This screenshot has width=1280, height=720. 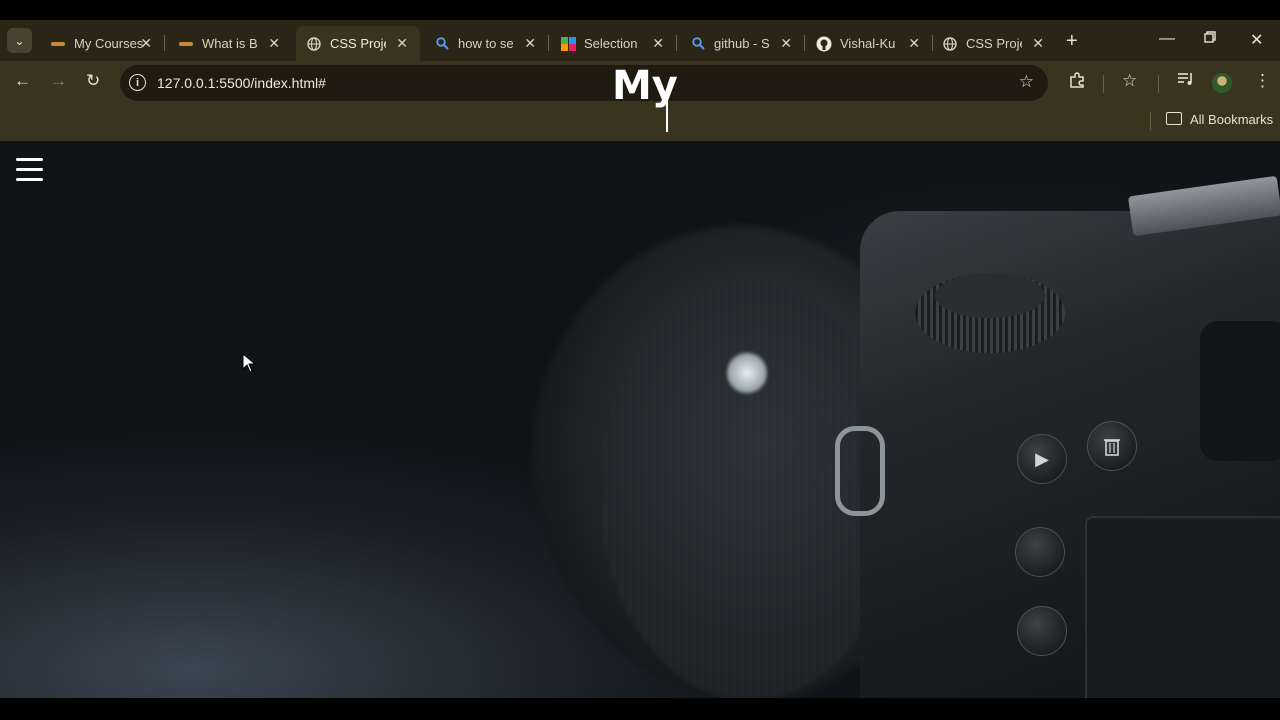 I want to click on more-menu-icon: ⋮, so click(x=1262, y=81).